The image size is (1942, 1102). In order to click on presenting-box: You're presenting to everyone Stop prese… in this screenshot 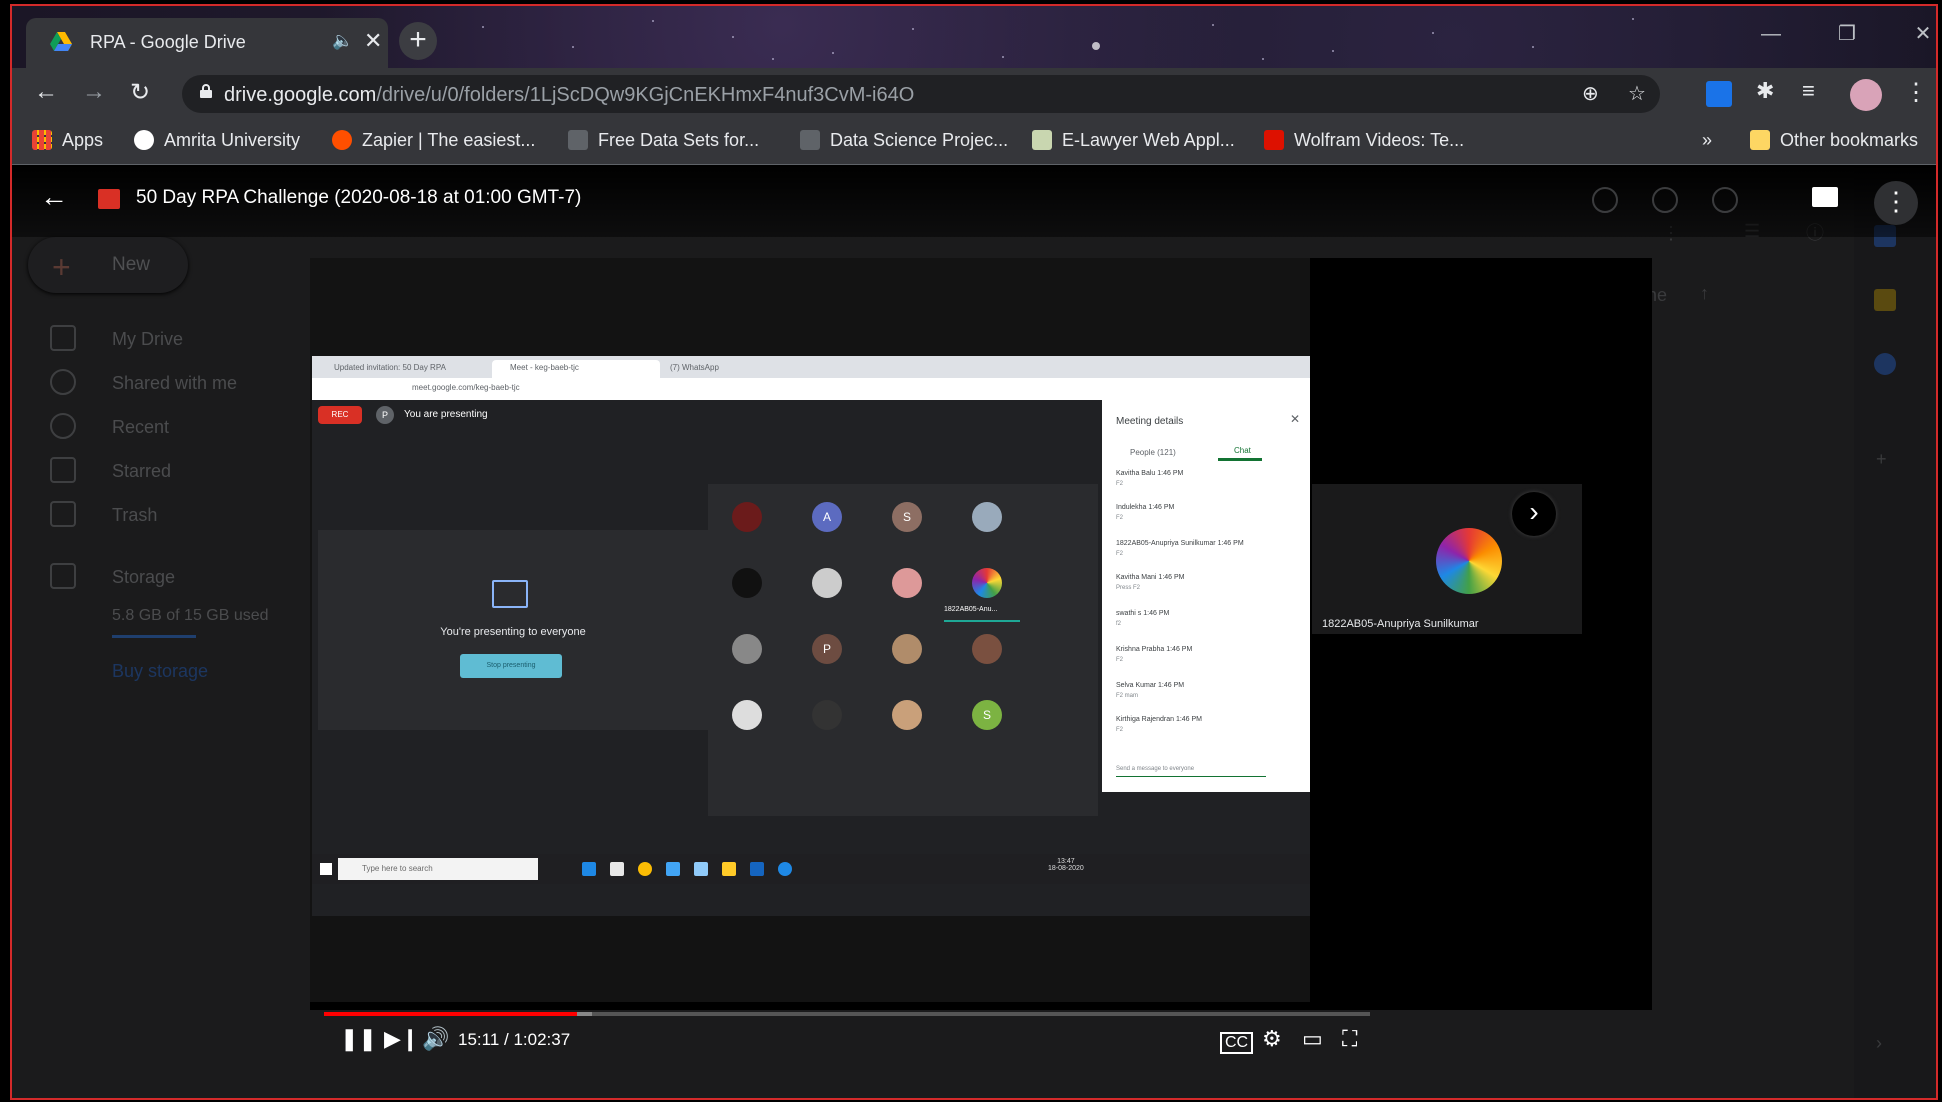, I will do `click(513, 630)`.